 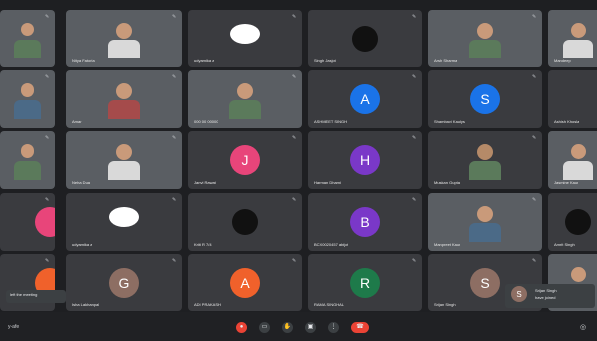 What do you see at coordinates (333, 327) in the screenshot?
I see `more-options-button: ⋮` at bounding box center [333, 327].